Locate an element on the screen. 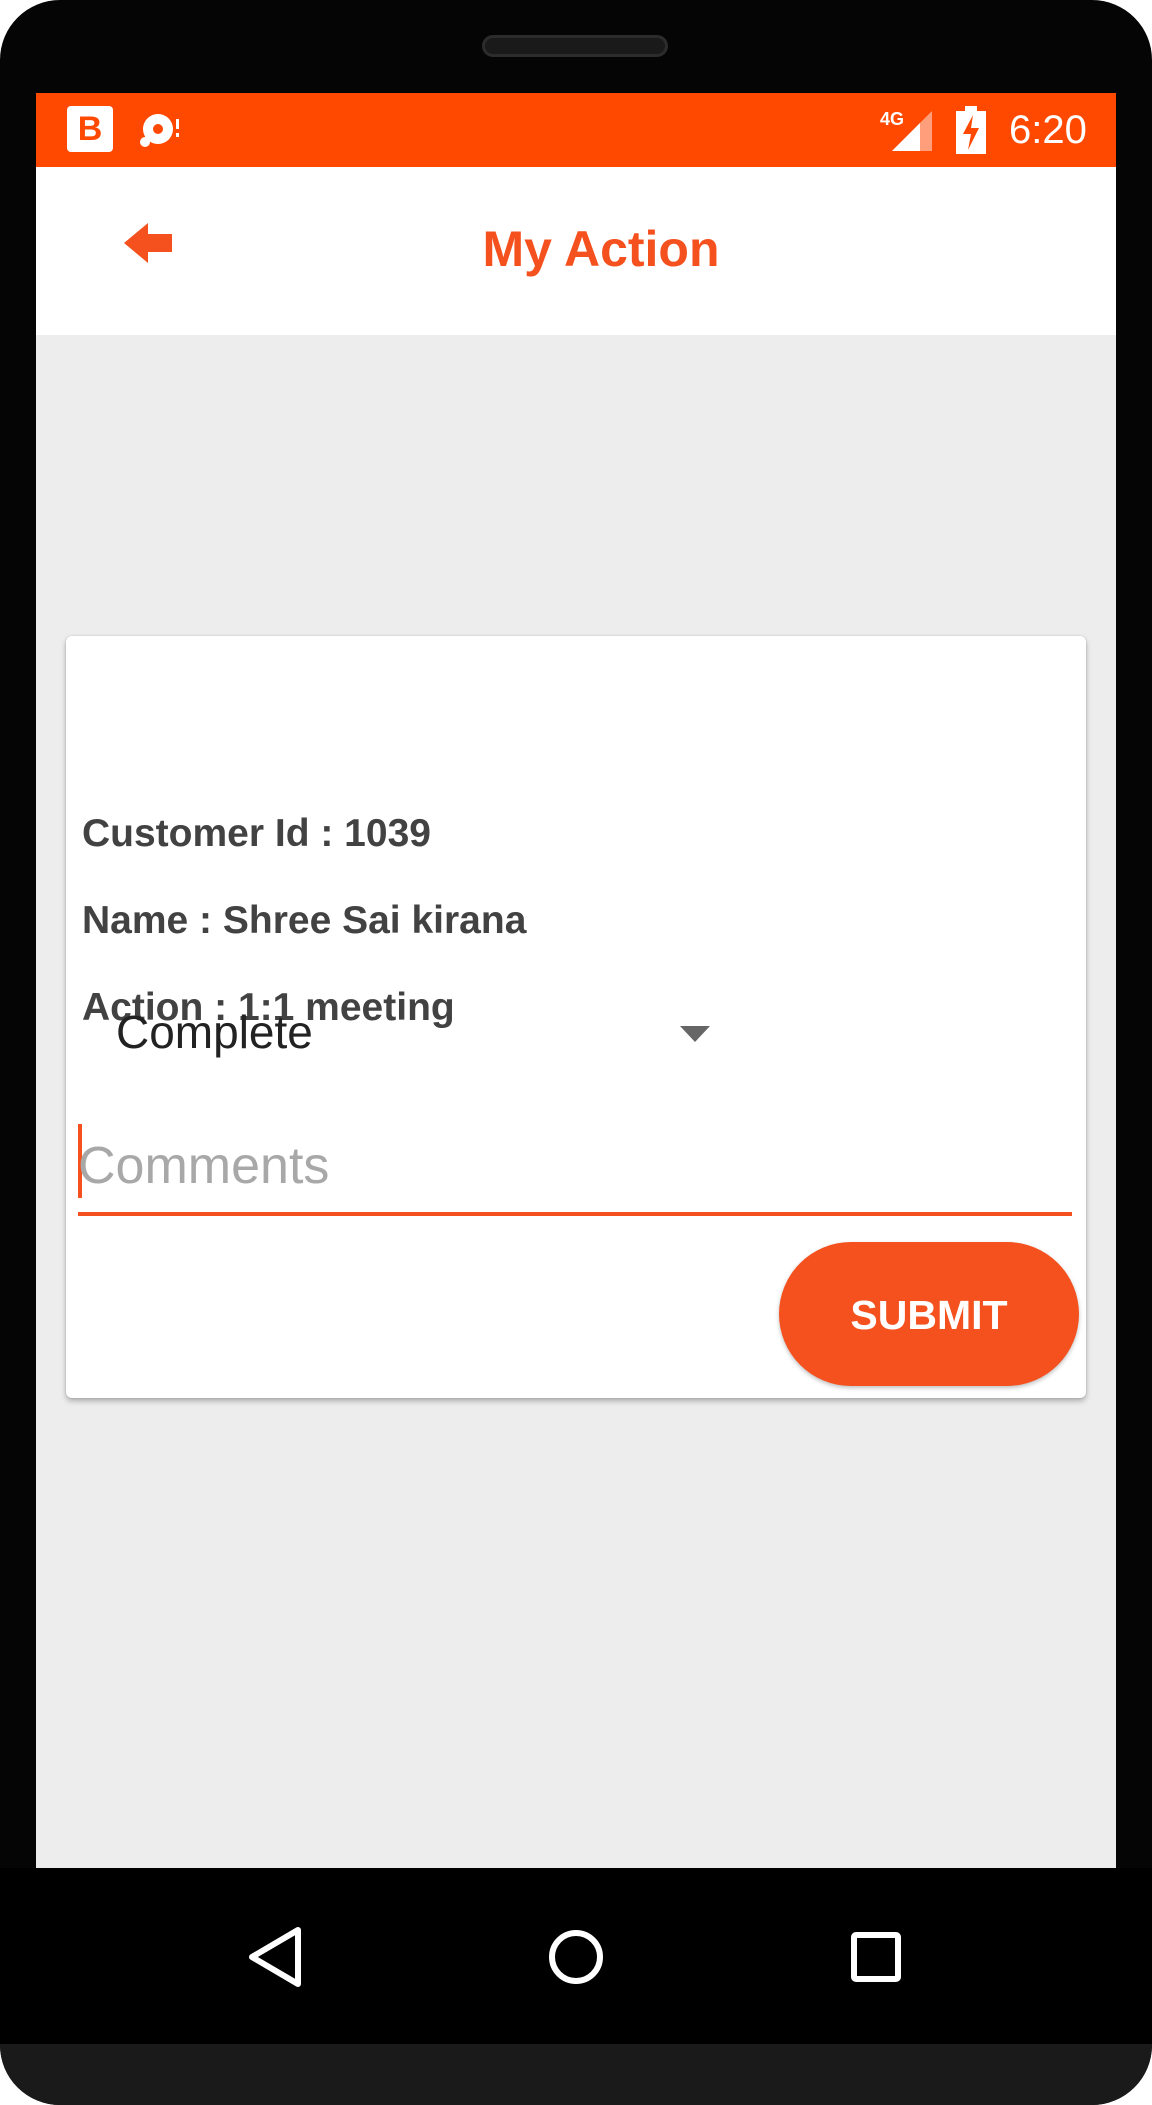 The image size is (1152, 2105). recording-icon is located at coordinates (159, 130).